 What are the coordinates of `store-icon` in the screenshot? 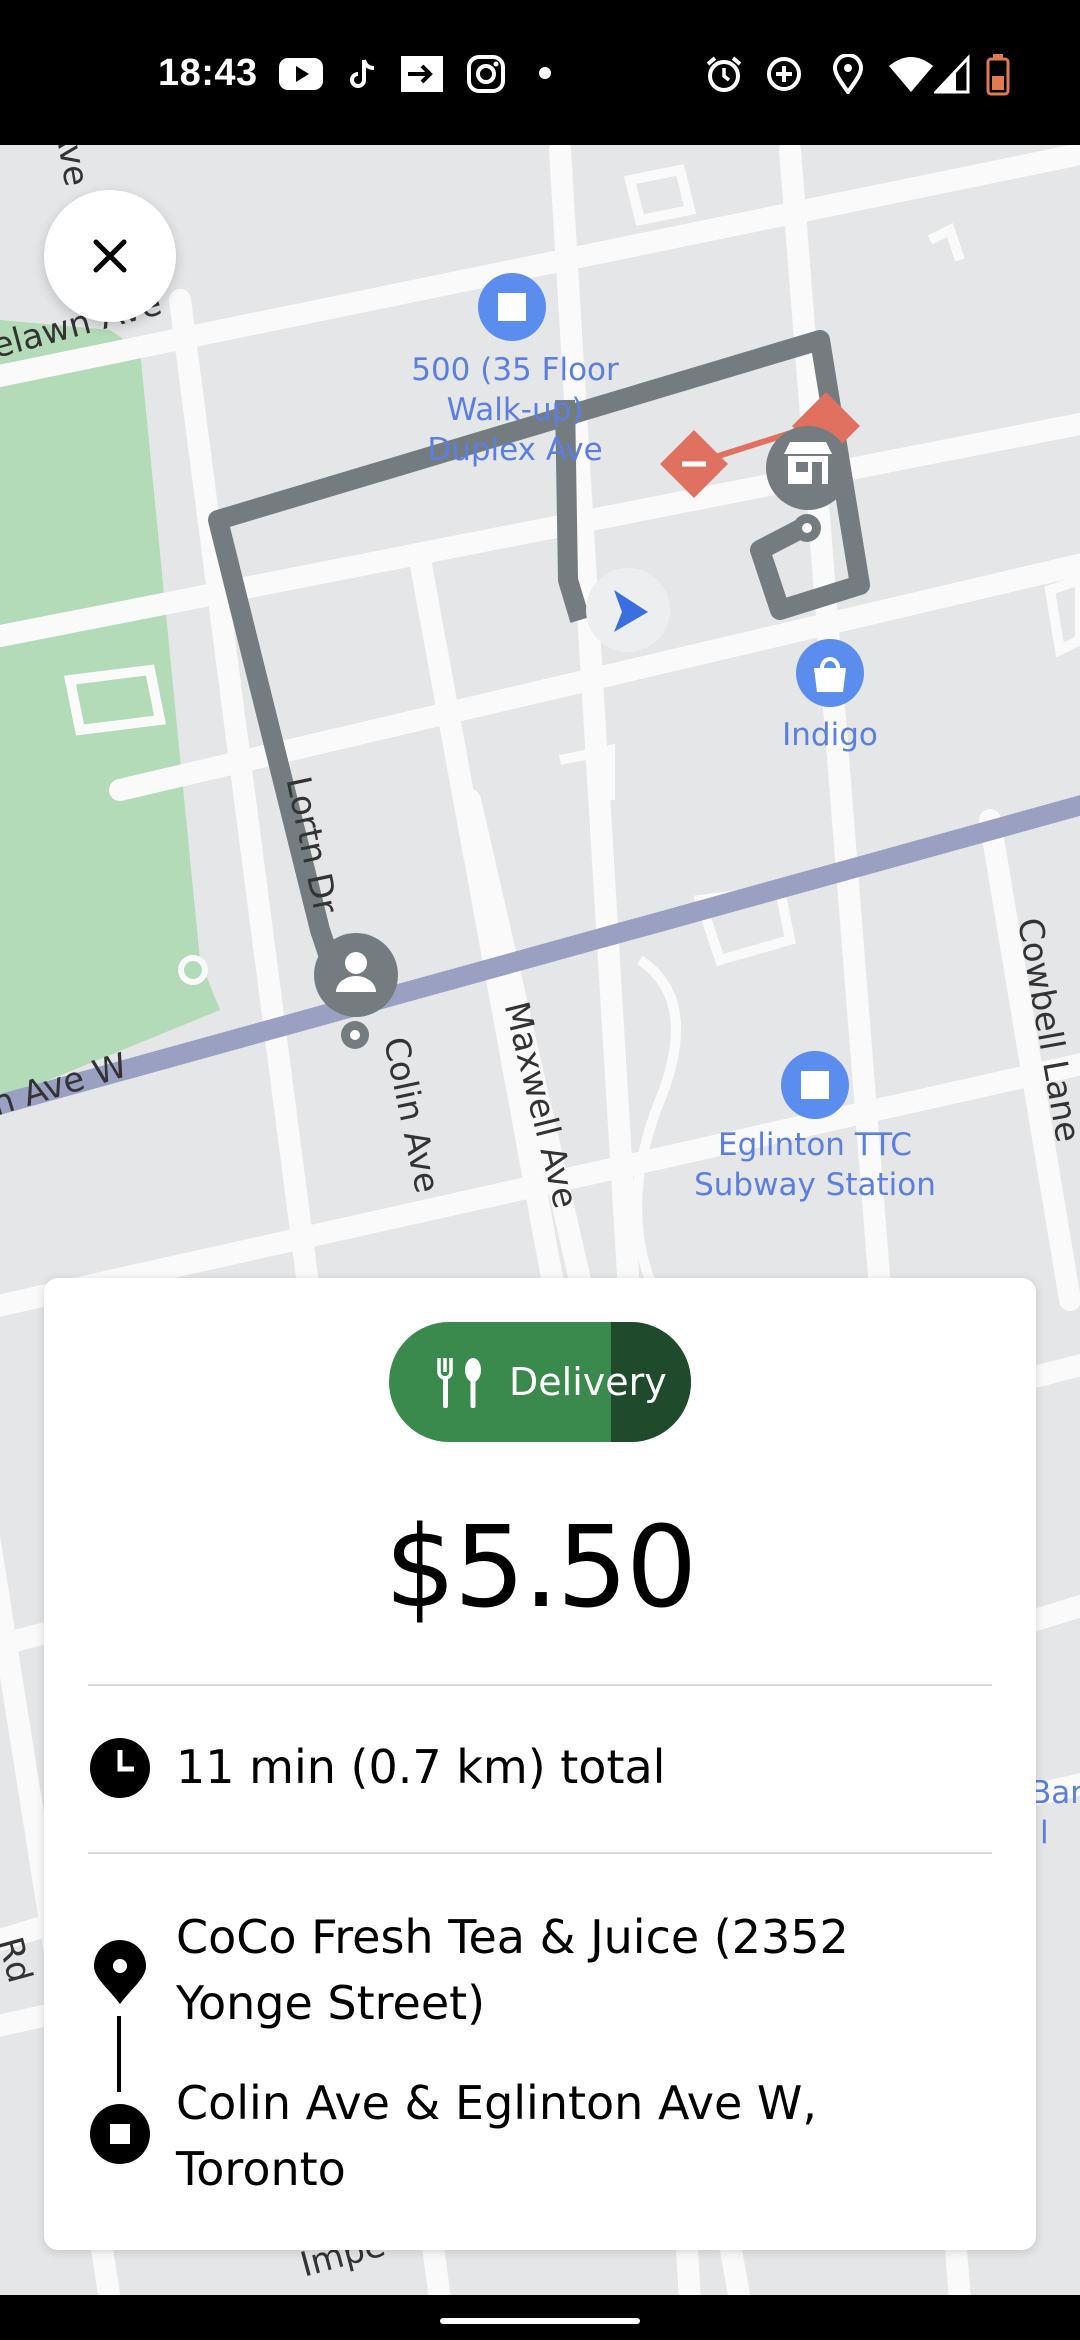 It's located at (808, 484).